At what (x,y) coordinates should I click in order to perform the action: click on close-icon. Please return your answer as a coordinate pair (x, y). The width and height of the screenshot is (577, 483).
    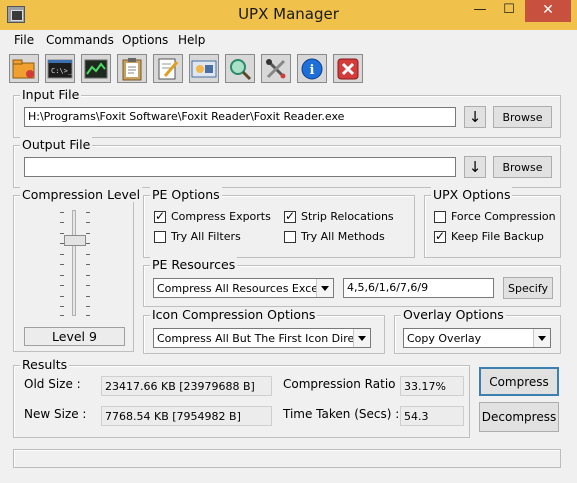
    Looking at the image, I should click on (348, 68).